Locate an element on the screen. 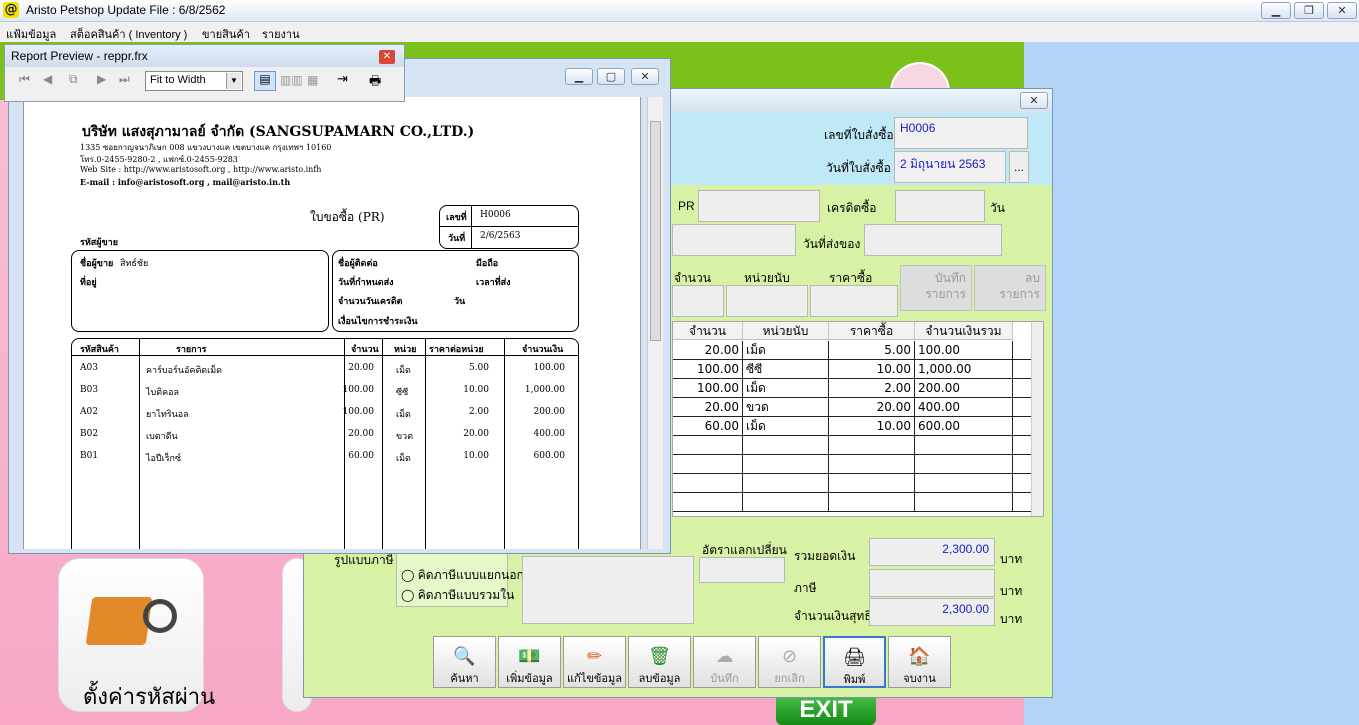  report-scrollbar is located at coordinates (655, 323).